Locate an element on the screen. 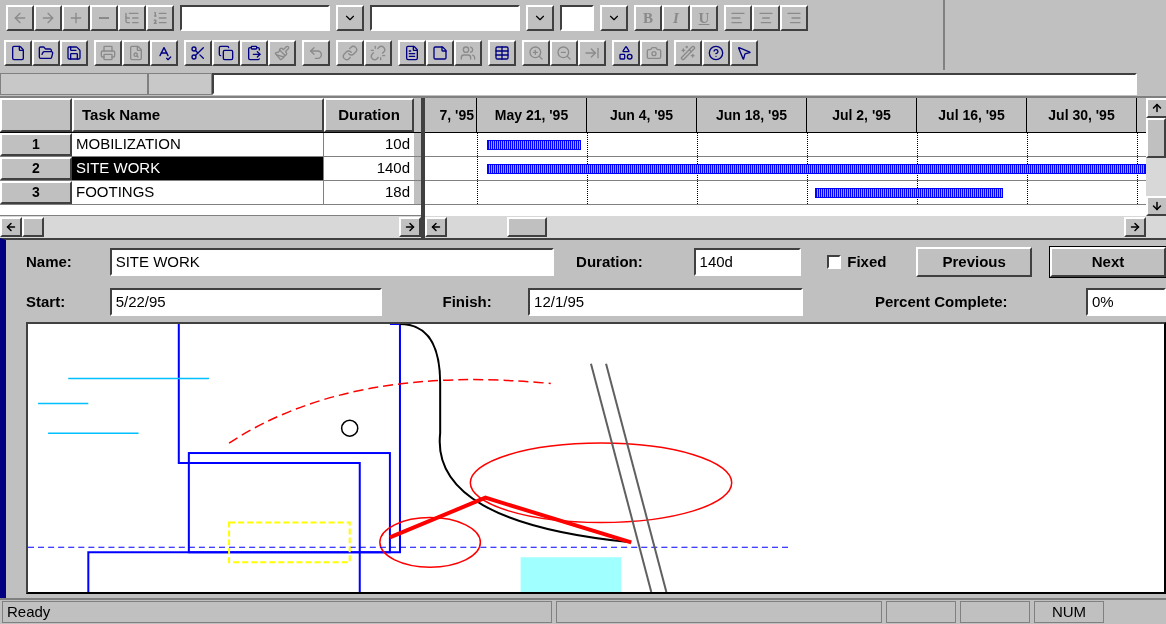 This screenshot has height=624, width=1166. finish-label: Finish: is located at coordinates (467, 301).